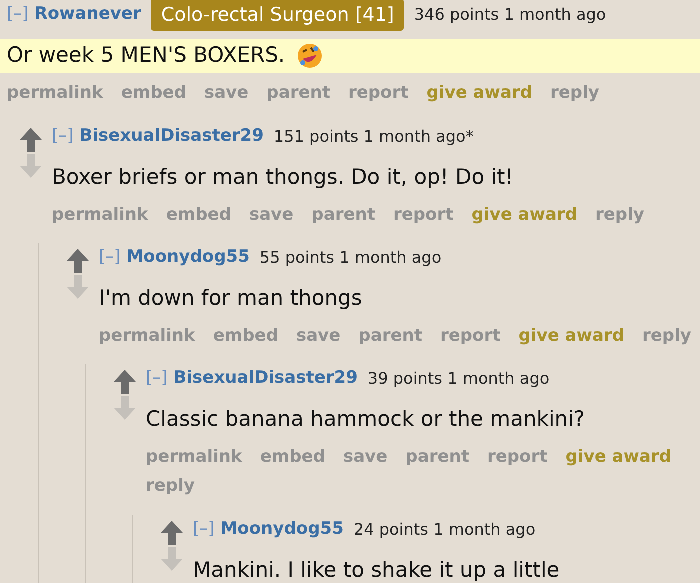 The image size is (700, 583). I want to click on user-flair: Colo-rectal Surgeon [41], so click(277, 16).